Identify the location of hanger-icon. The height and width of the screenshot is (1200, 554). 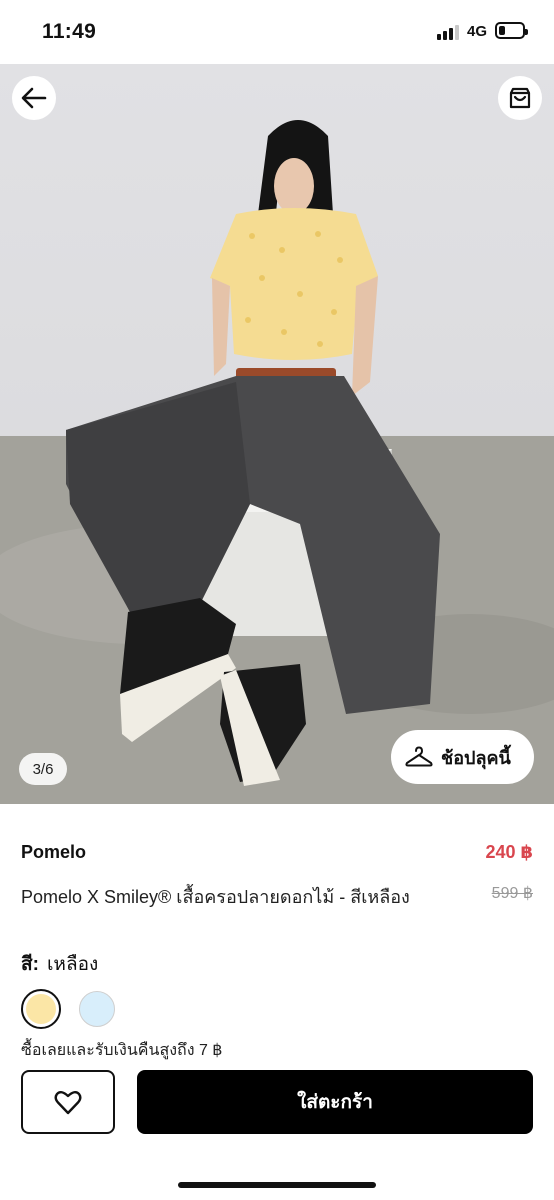
(419, 756).